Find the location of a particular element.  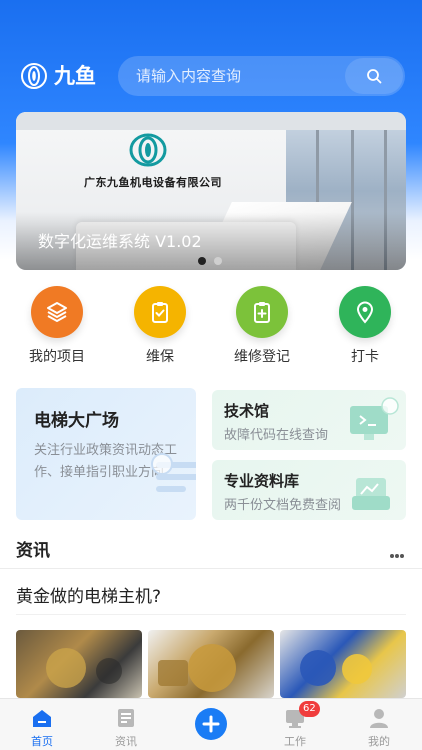

tab-home: 首页 is located at coordinates (42, 724).